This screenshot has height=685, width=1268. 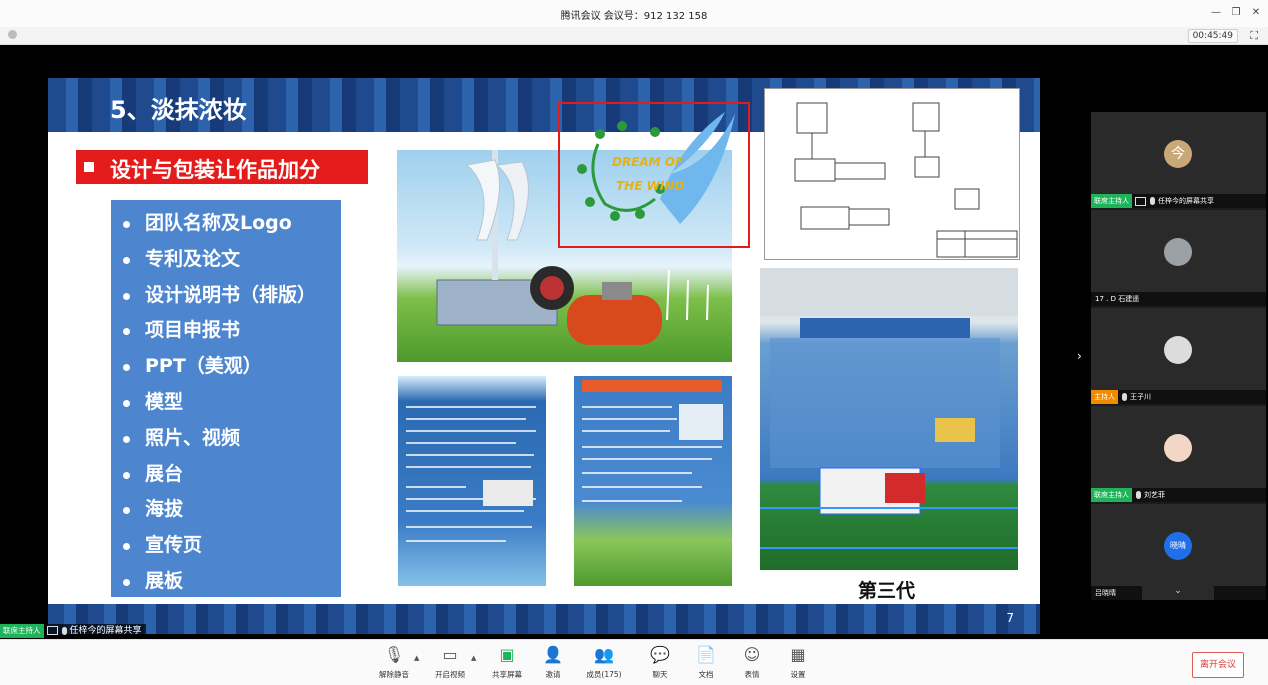 I want to click on unmute-button: 🎙 解除静音, so click(x=394, y=662).